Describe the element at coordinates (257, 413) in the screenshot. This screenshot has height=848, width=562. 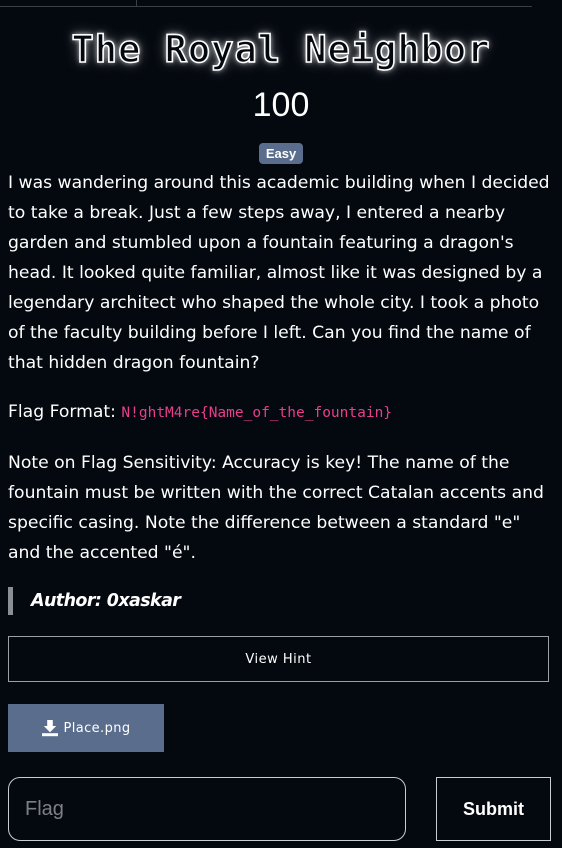
I see `flag-format-code: N!ghtM4re{Name_of_the_fountain}` at that location.